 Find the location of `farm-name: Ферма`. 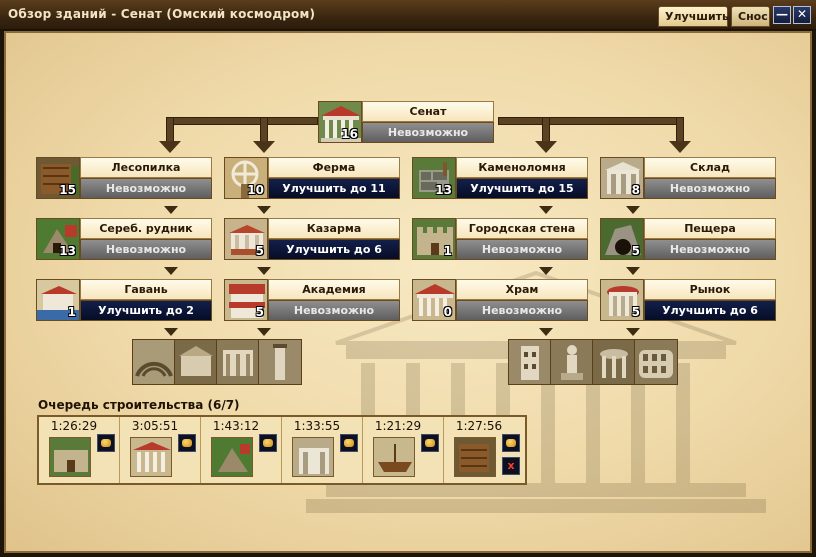

farm-name: Ферма is located at coordinates (334, 167).